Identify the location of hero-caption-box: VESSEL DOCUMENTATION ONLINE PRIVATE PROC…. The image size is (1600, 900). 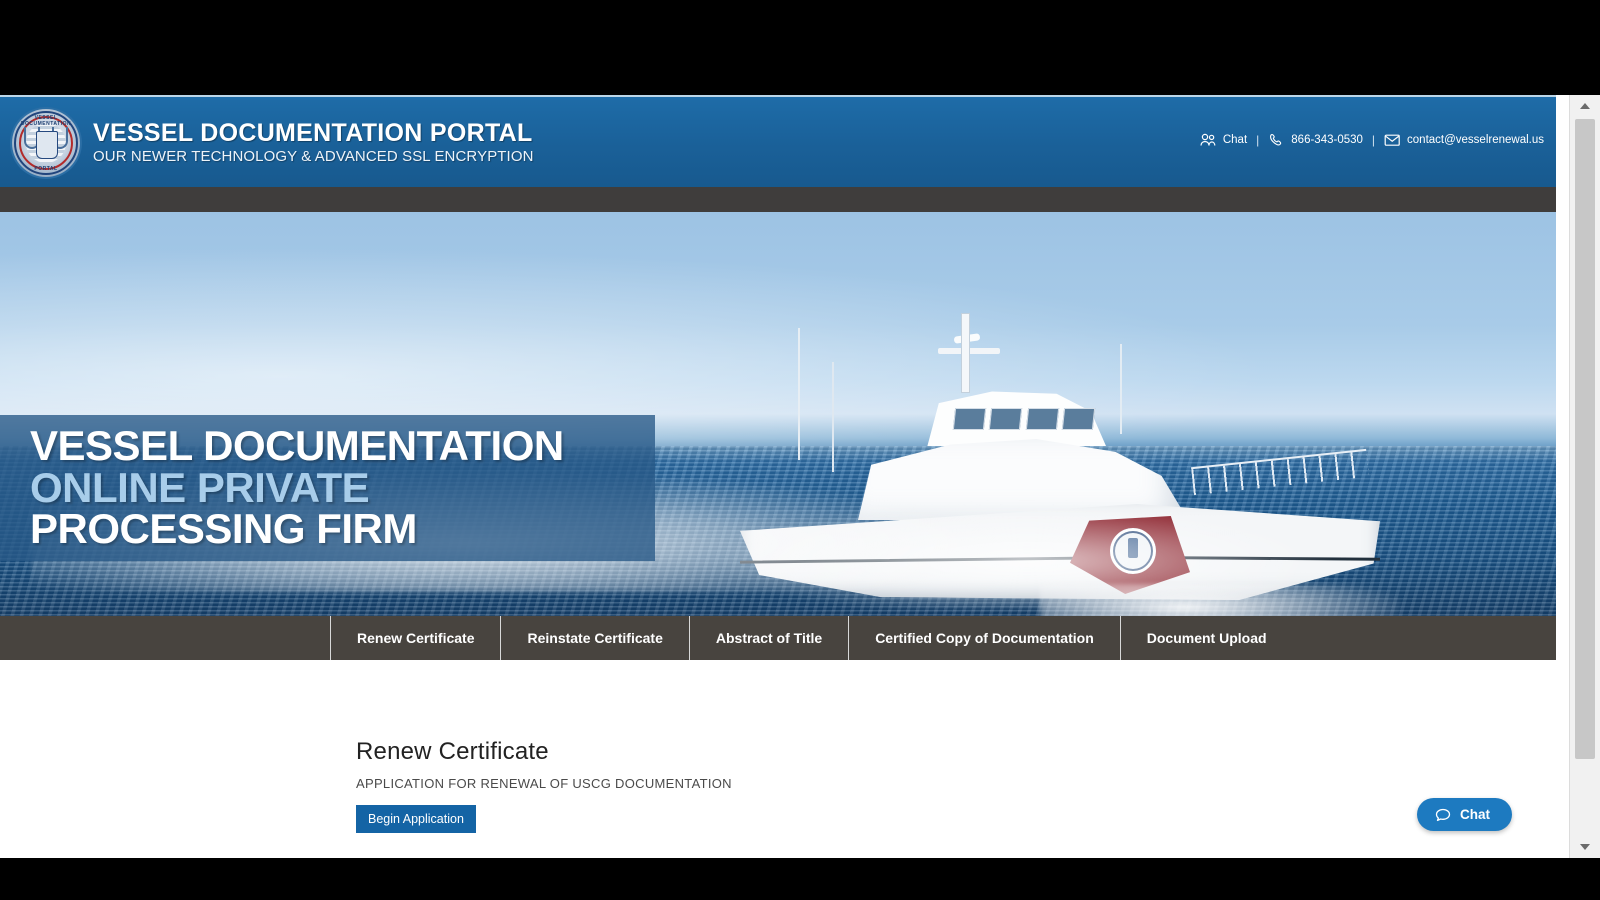
(327, 488).